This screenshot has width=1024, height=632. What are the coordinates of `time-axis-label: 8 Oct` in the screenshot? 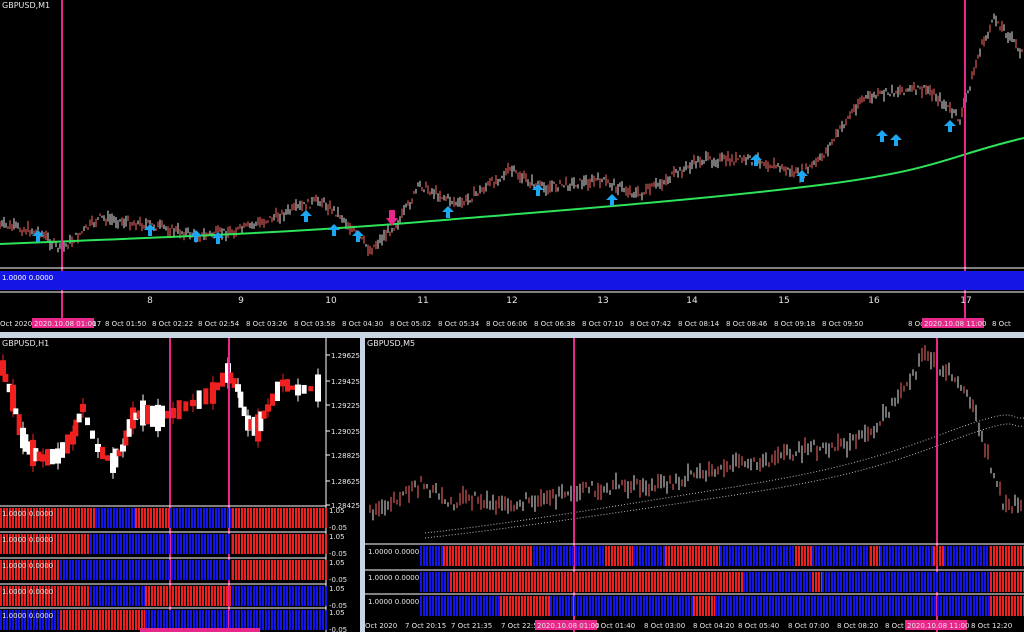 It's located at (1001, 324).